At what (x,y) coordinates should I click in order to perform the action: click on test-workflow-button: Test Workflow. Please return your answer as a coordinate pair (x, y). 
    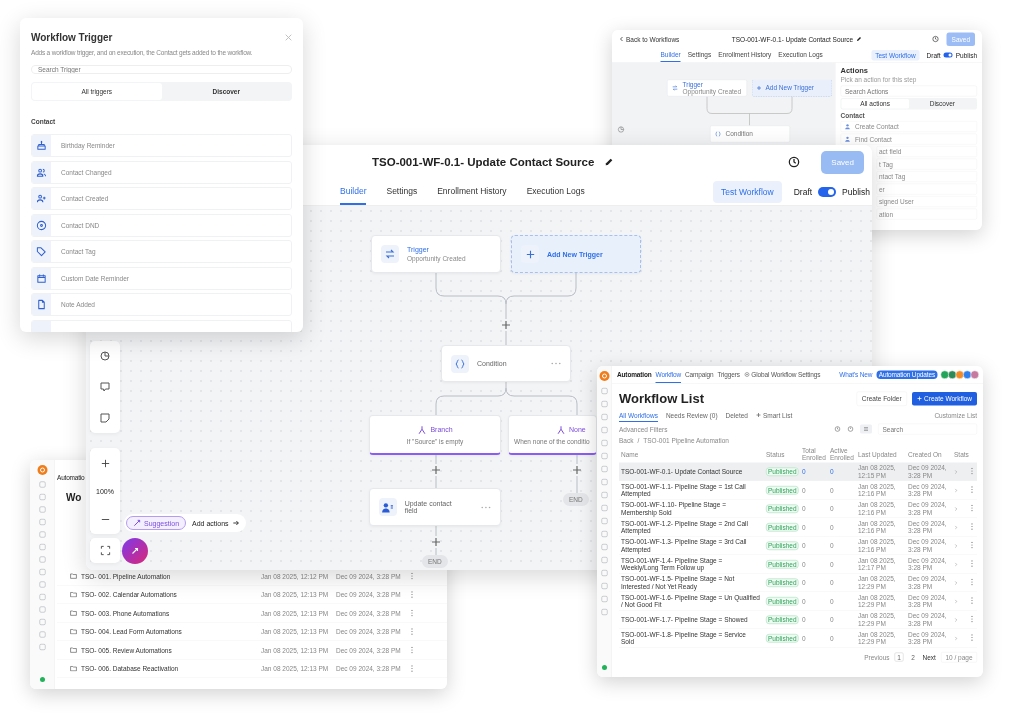
    Looking at the image, I should click on (747, 192).